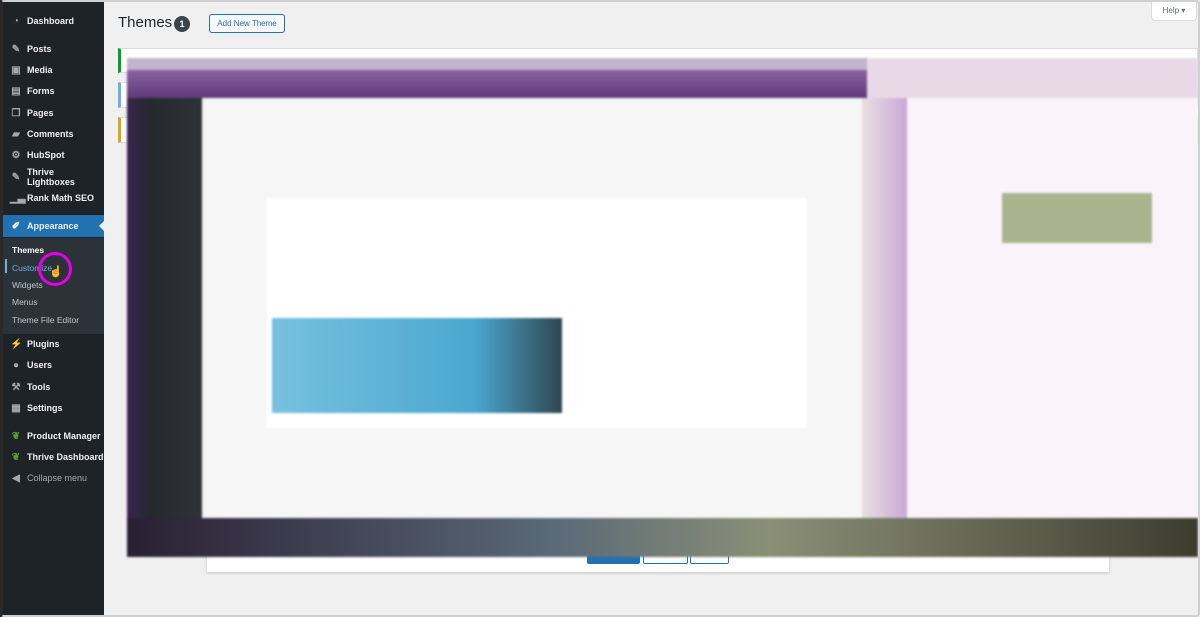  Describe the element at coordinates (39, 49) in the screenshot. I see `sidebar-item-label: Posts` at that location.